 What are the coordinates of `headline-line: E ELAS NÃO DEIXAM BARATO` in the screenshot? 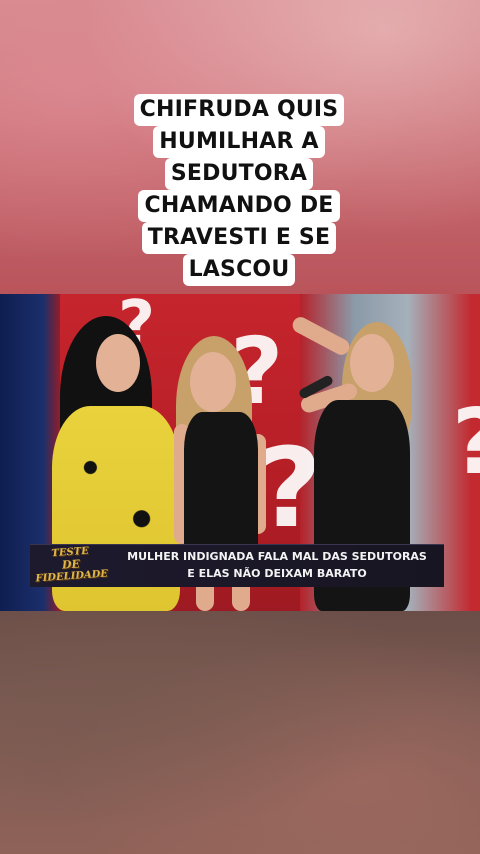 It's located at (277, 573).